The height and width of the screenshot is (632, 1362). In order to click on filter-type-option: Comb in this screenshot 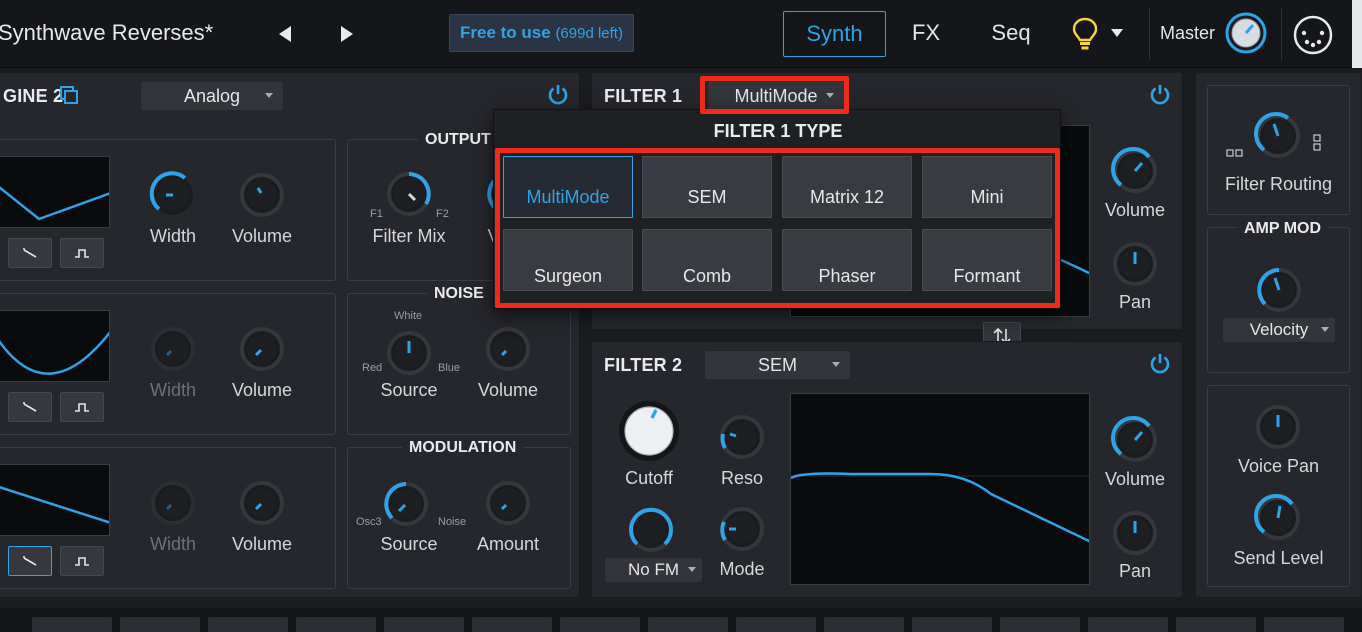, I will do `click(707, 260)`.